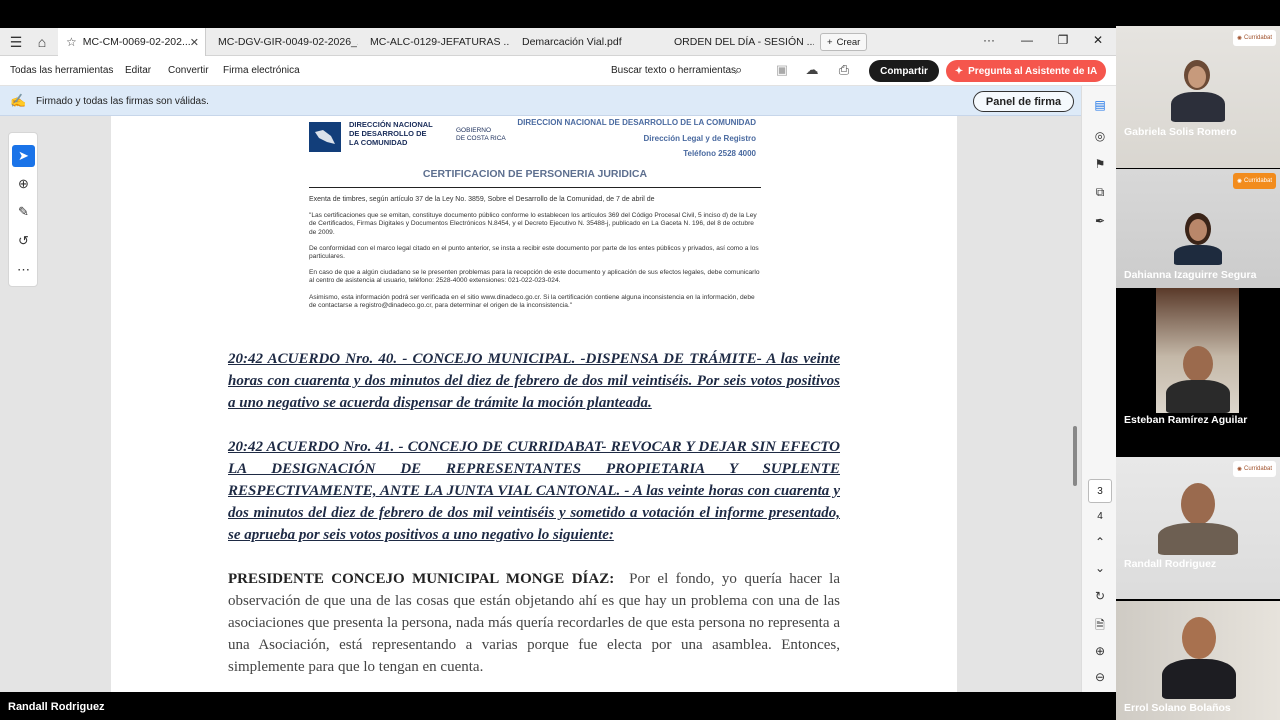 This screenshot has height=720, width=1280. Describe the element at coordinates (572, 42) in the screenshot. I see `tab-label: Demarcación Vial.pdf` at that location.